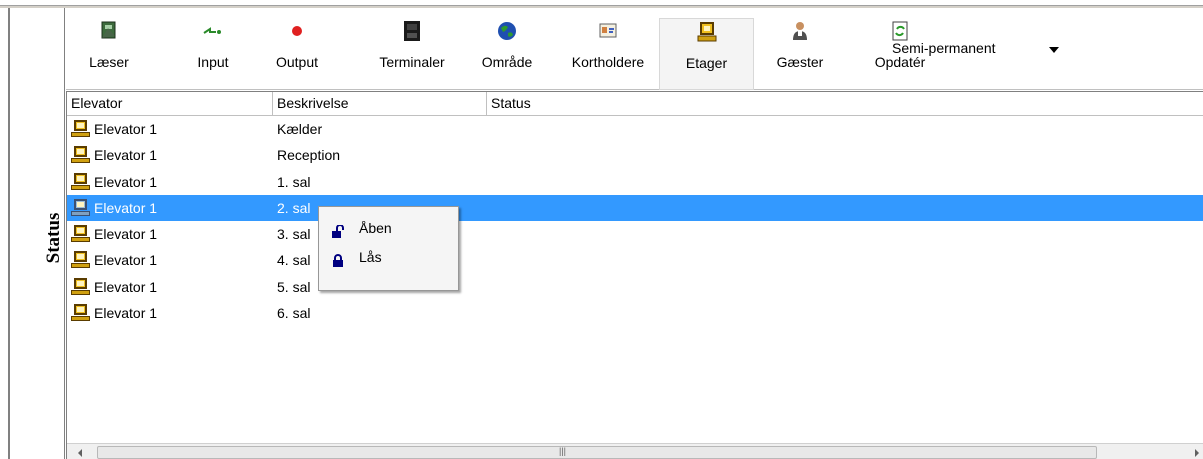  Describe the element at coordinates (507, 31) in the screenshot. I see `globe-icon` at that location.